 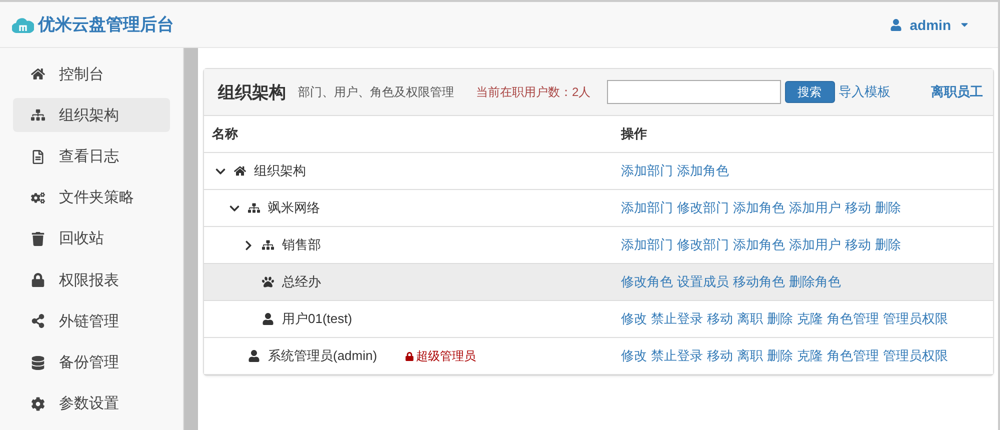 What do you see at coordinates (280, 171) in the screenshot?
I see `node-label: 组织架构` at bounding box center [280, 171].